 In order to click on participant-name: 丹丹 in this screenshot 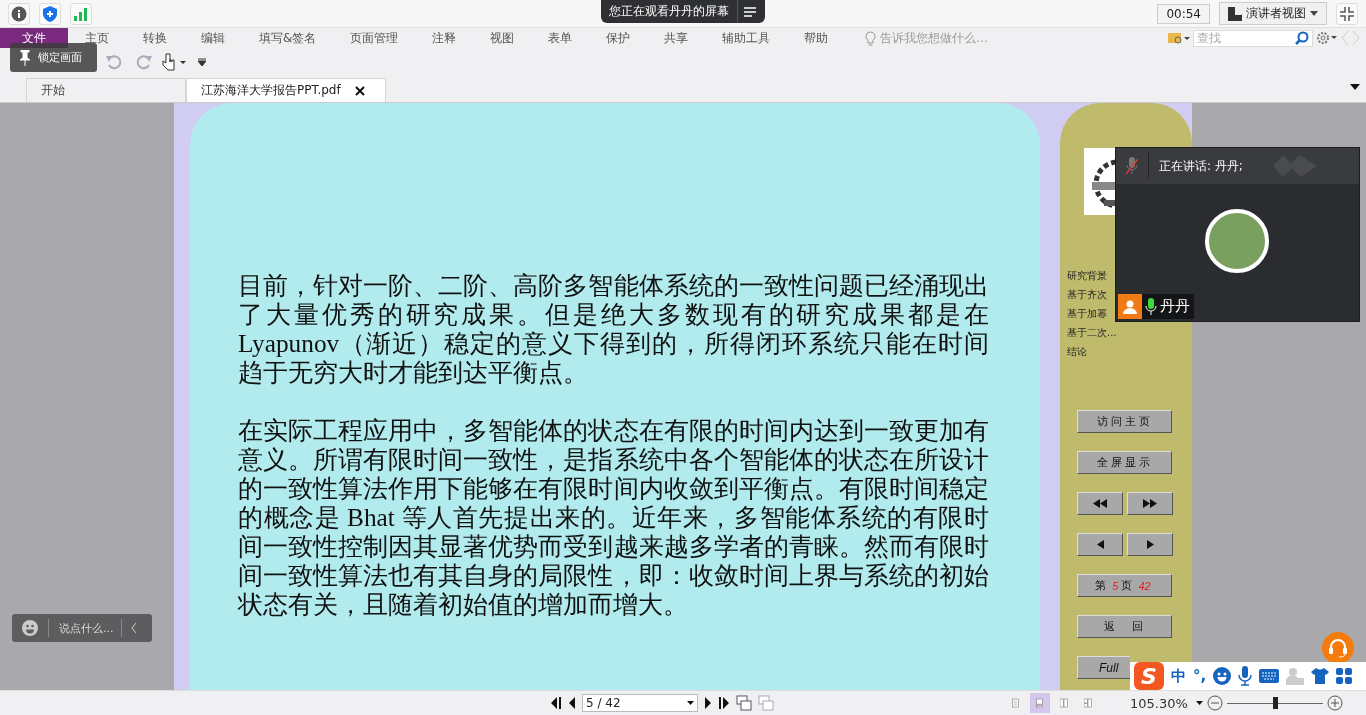, I will do `click(1175, 306)`.